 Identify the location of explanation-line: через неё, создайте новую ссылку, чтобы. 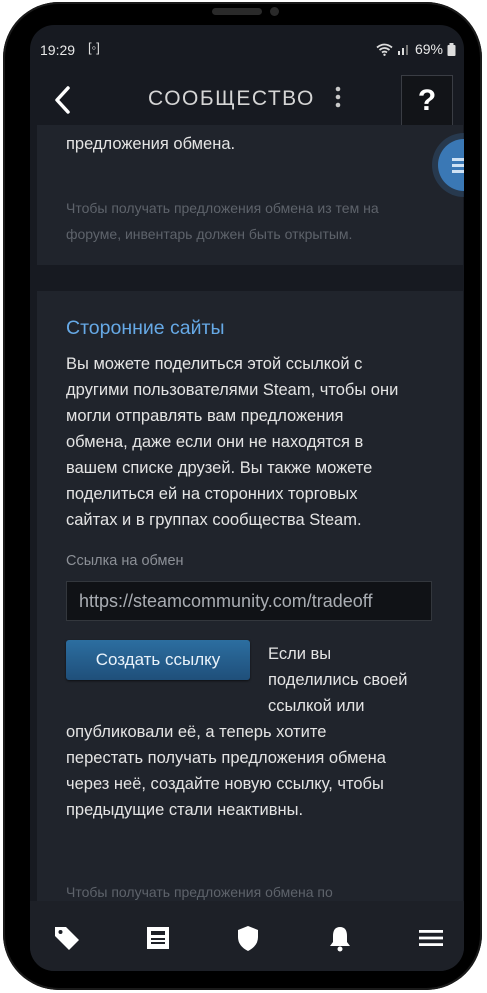
(225, 784).